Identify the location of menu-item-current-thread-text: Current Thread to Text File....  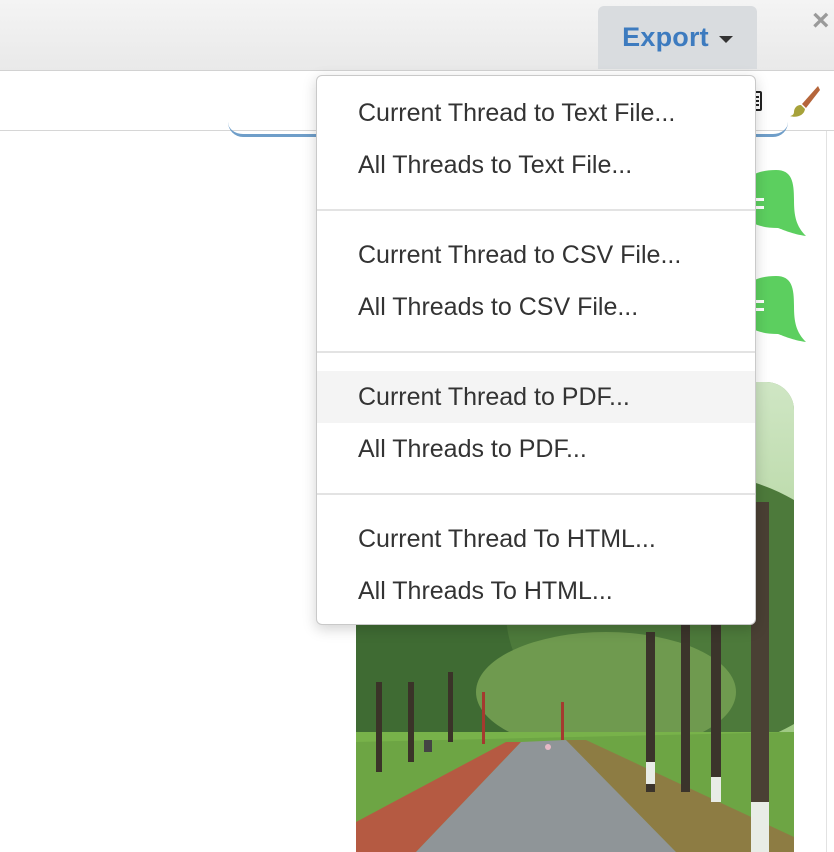
(536, 113).